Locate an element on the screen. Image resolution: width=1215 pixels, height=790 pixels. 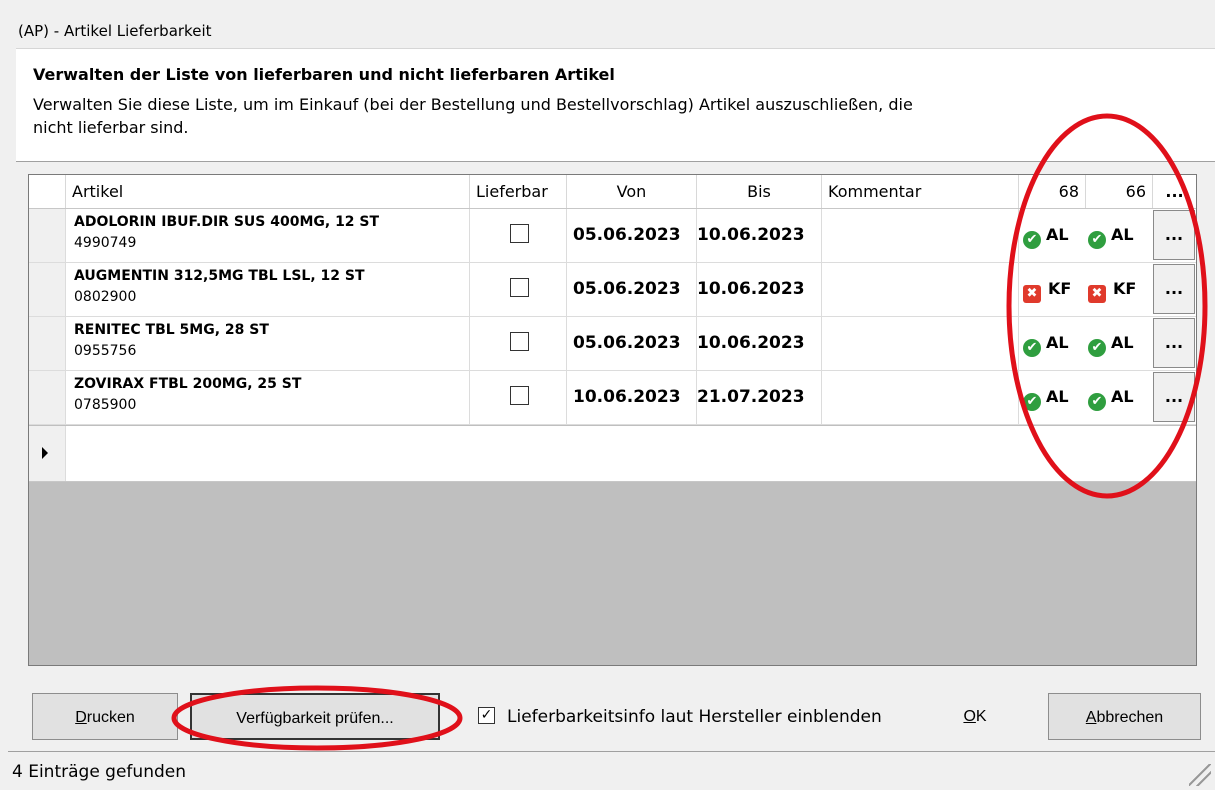
artikel-name: ADOLORIN IBUF.DIR SUS 400MG, 12 ST is located at coordinates (227, 222).